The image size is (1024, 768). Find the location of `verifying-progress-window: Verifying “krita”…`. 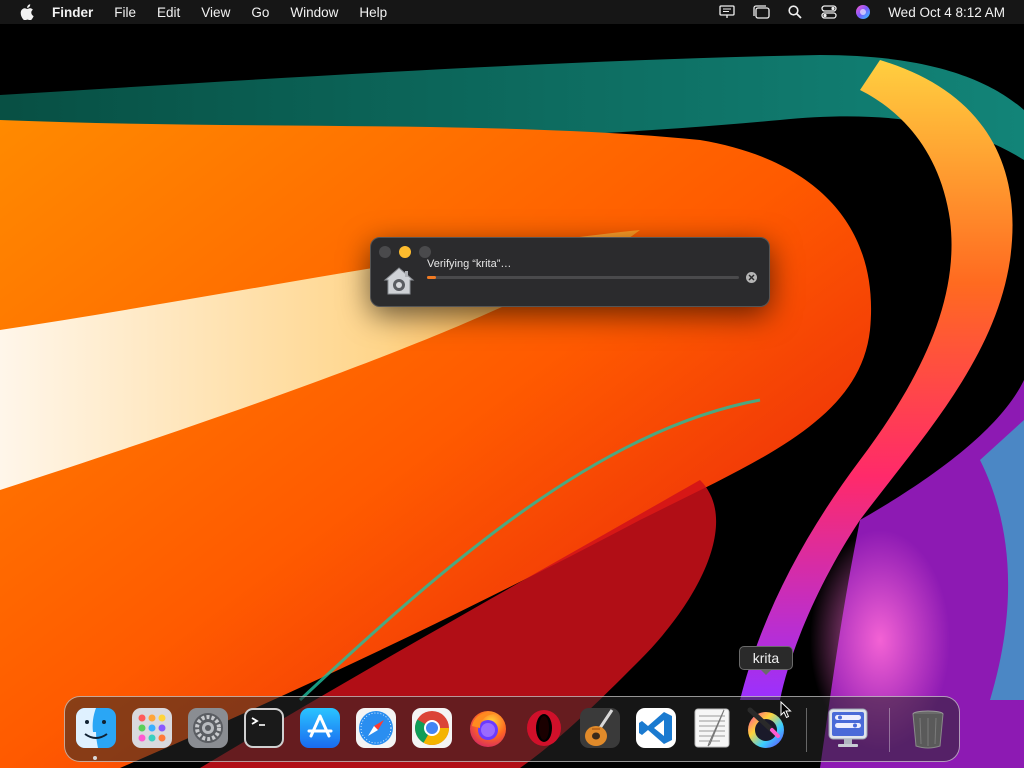

verifying-progress-window: Verifying “krita”… is located at coordinates (570, 272).